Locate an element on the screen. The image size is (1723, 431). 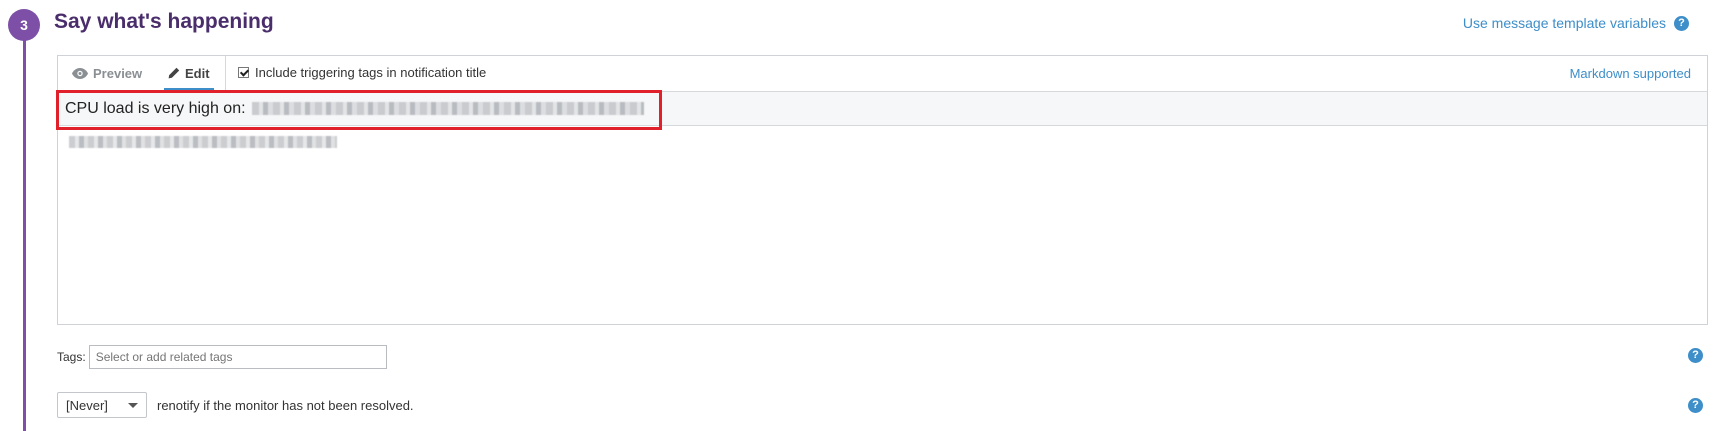
section-title: Say what's happening is located at coordinates (164, 21).